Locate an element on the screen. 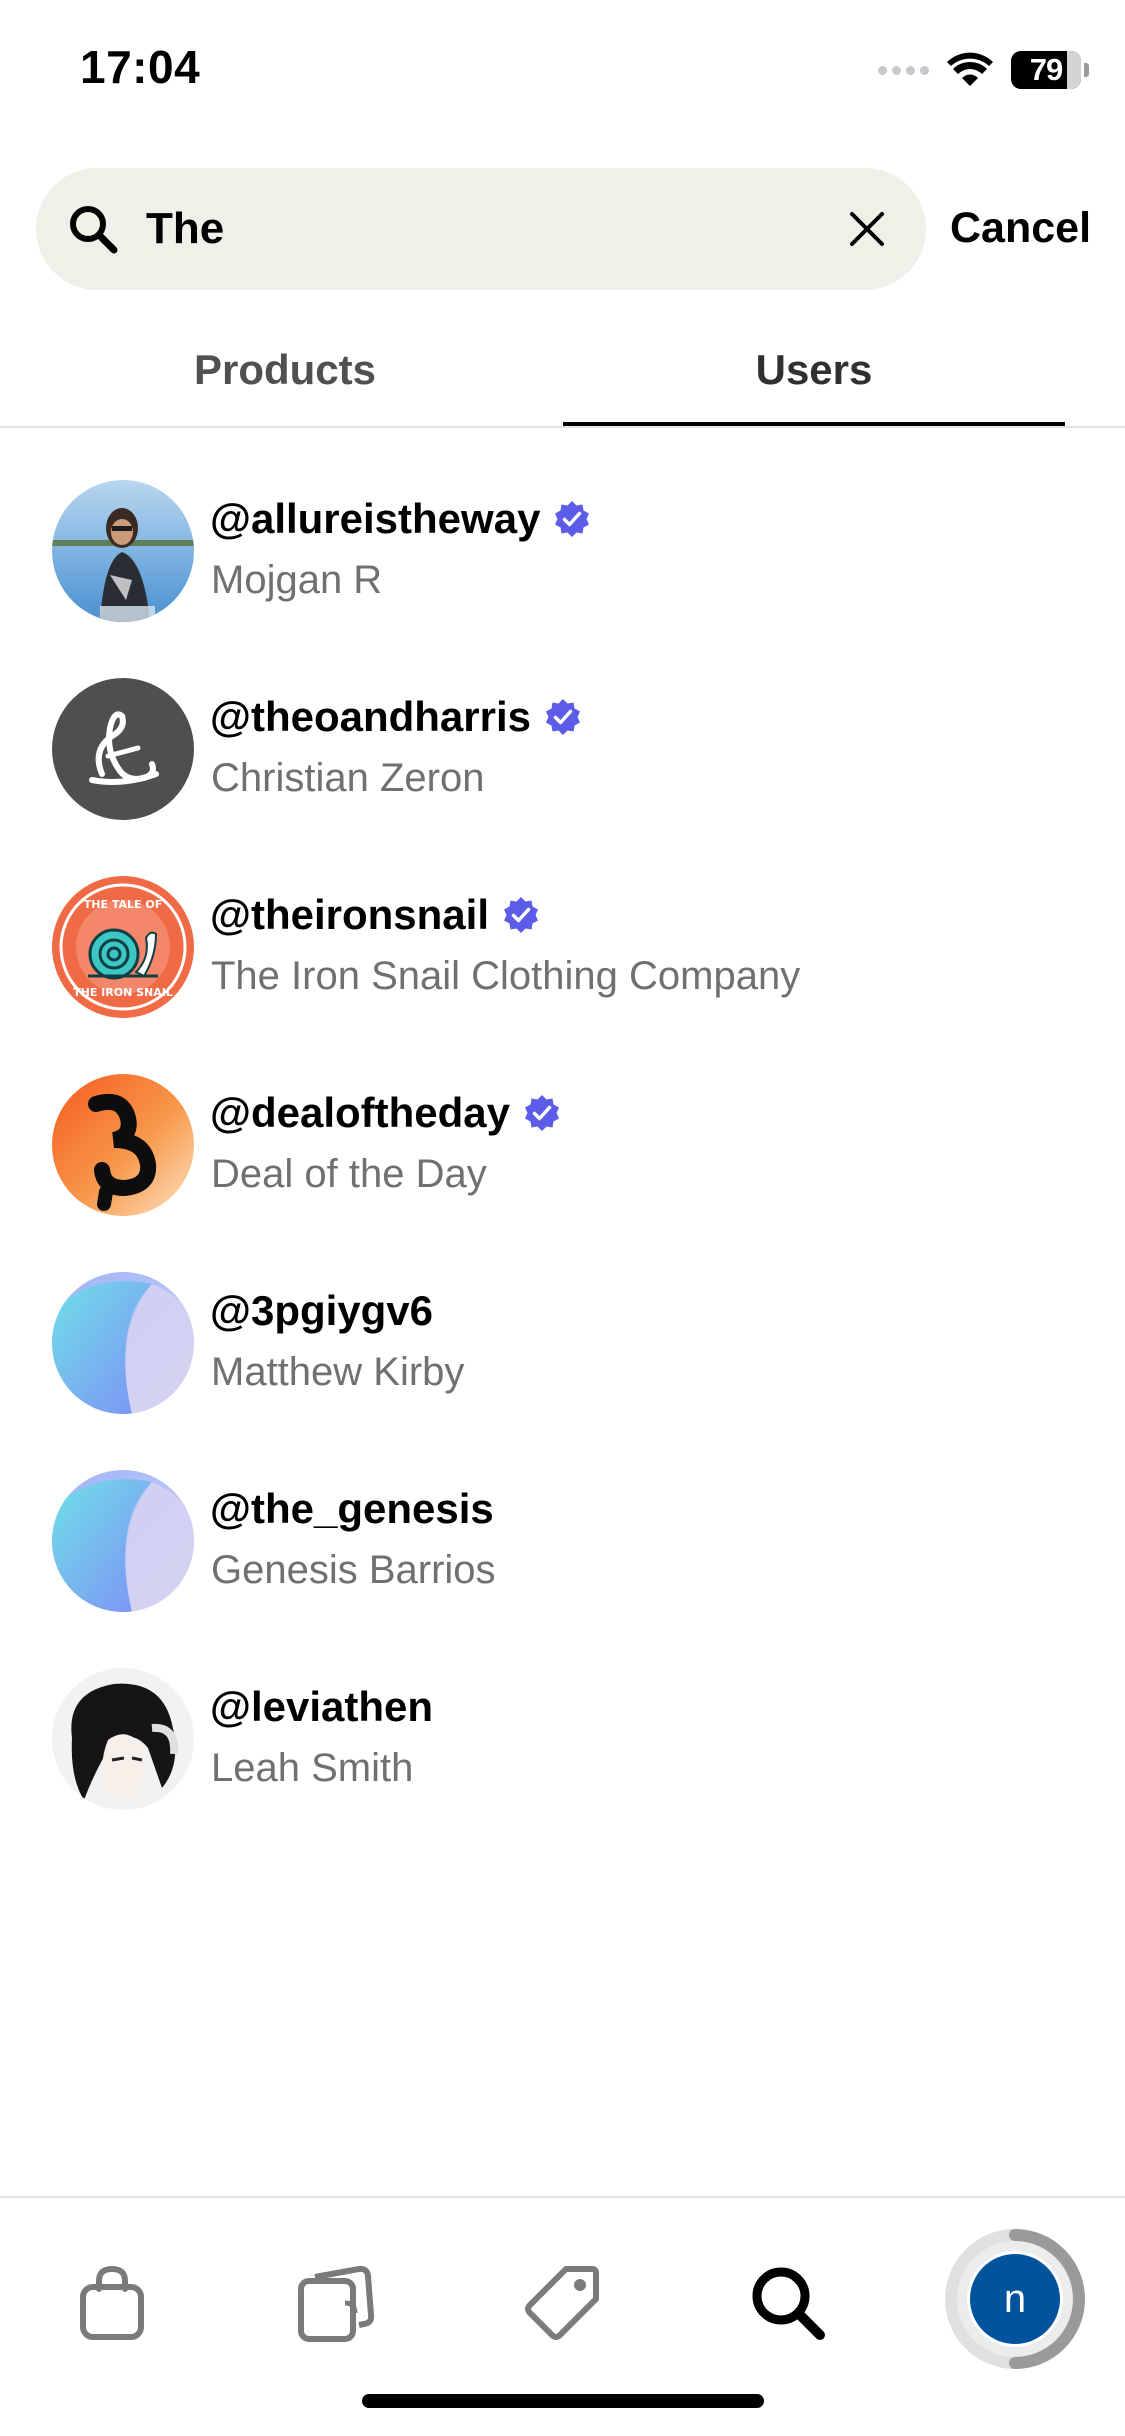 The width and height of the screenshot is (1125, 2436). cancel-button: Cancel is located at coordinates (1020, 228).